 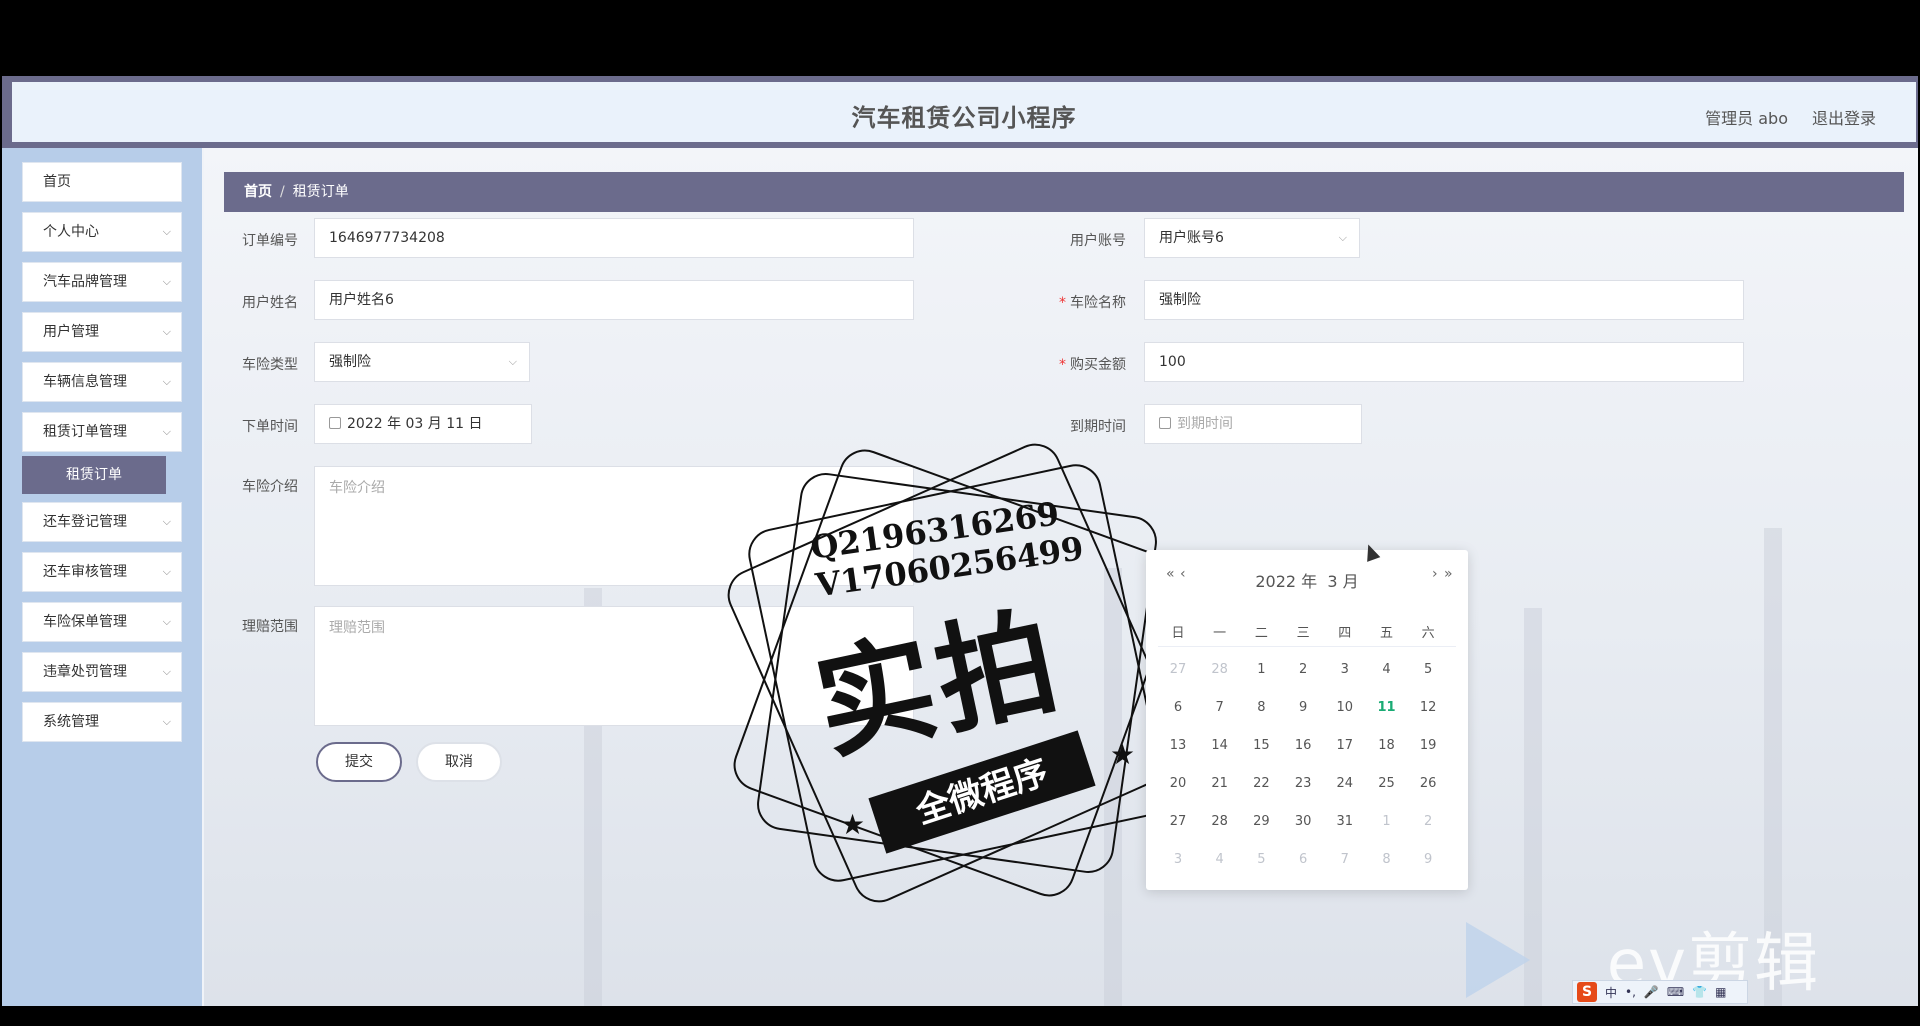 What do you see at coordinates (359, 762) in the screenshot?
I see `submit-button: 提交` at bounding box center [359, 762].